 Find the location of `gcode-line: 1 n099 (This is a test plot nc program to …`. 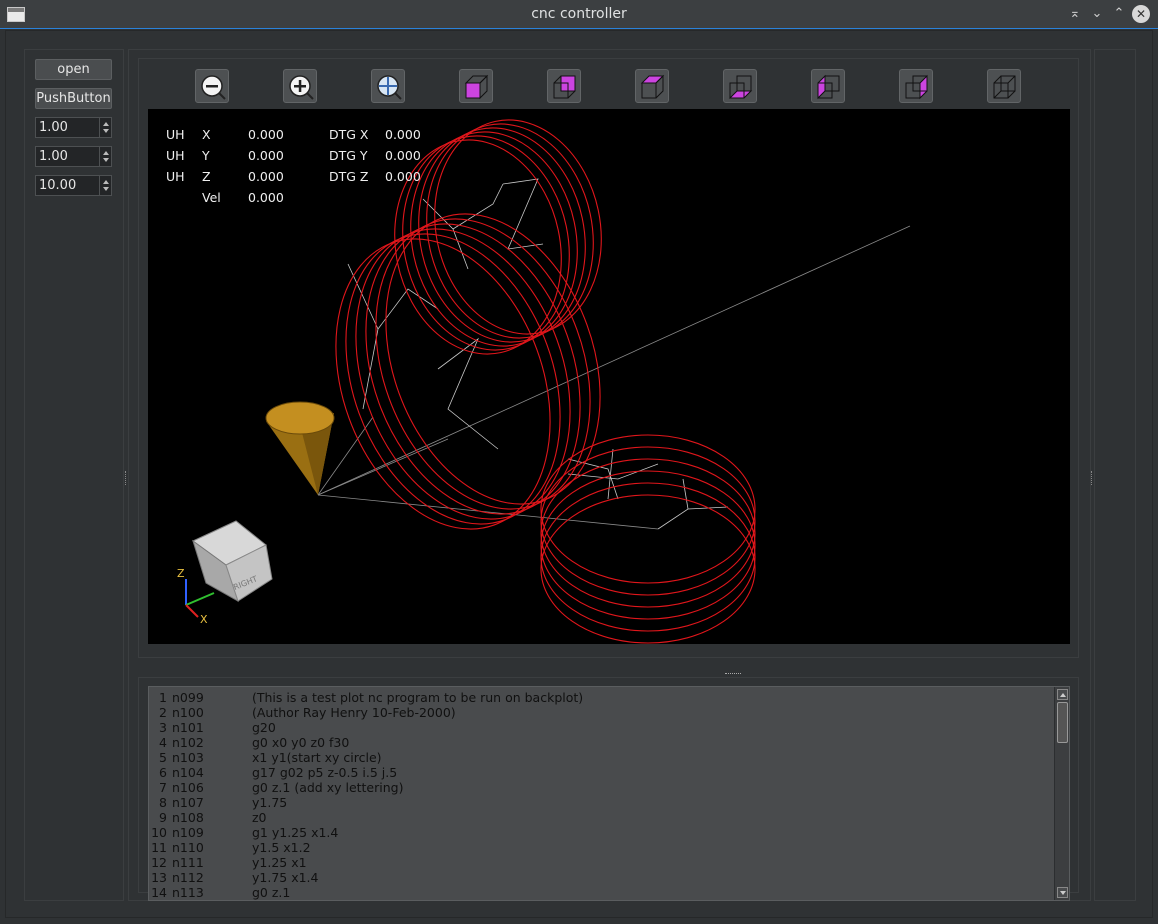

gcode-line: 1 n099 (This is a test plot nc program to … is located at coordinates (601, 697).